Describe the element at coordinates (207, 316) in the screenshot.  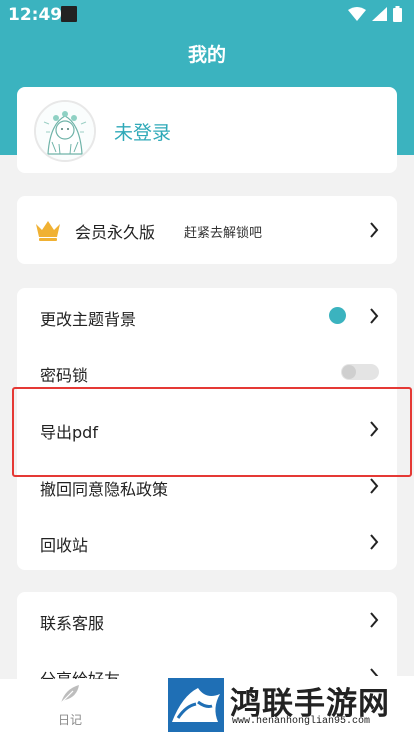
I see `change-theme-row: 更改主题背景` at that location.